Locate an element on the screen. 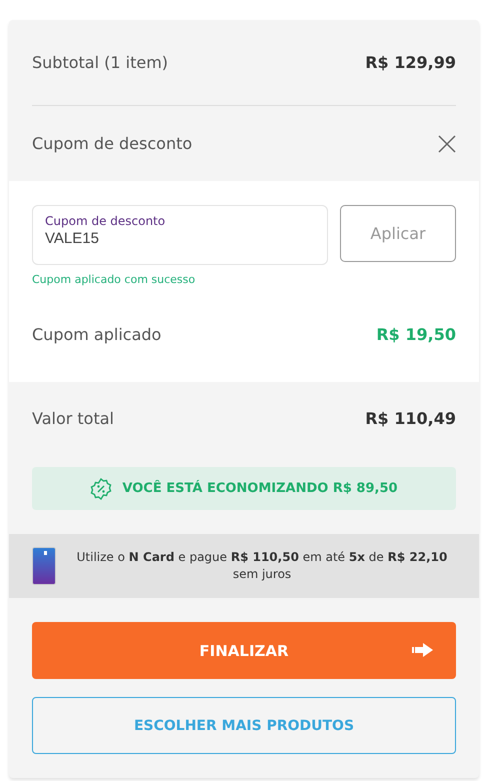  finish-button: FINALIZAR is located at coordinates (244, 650).